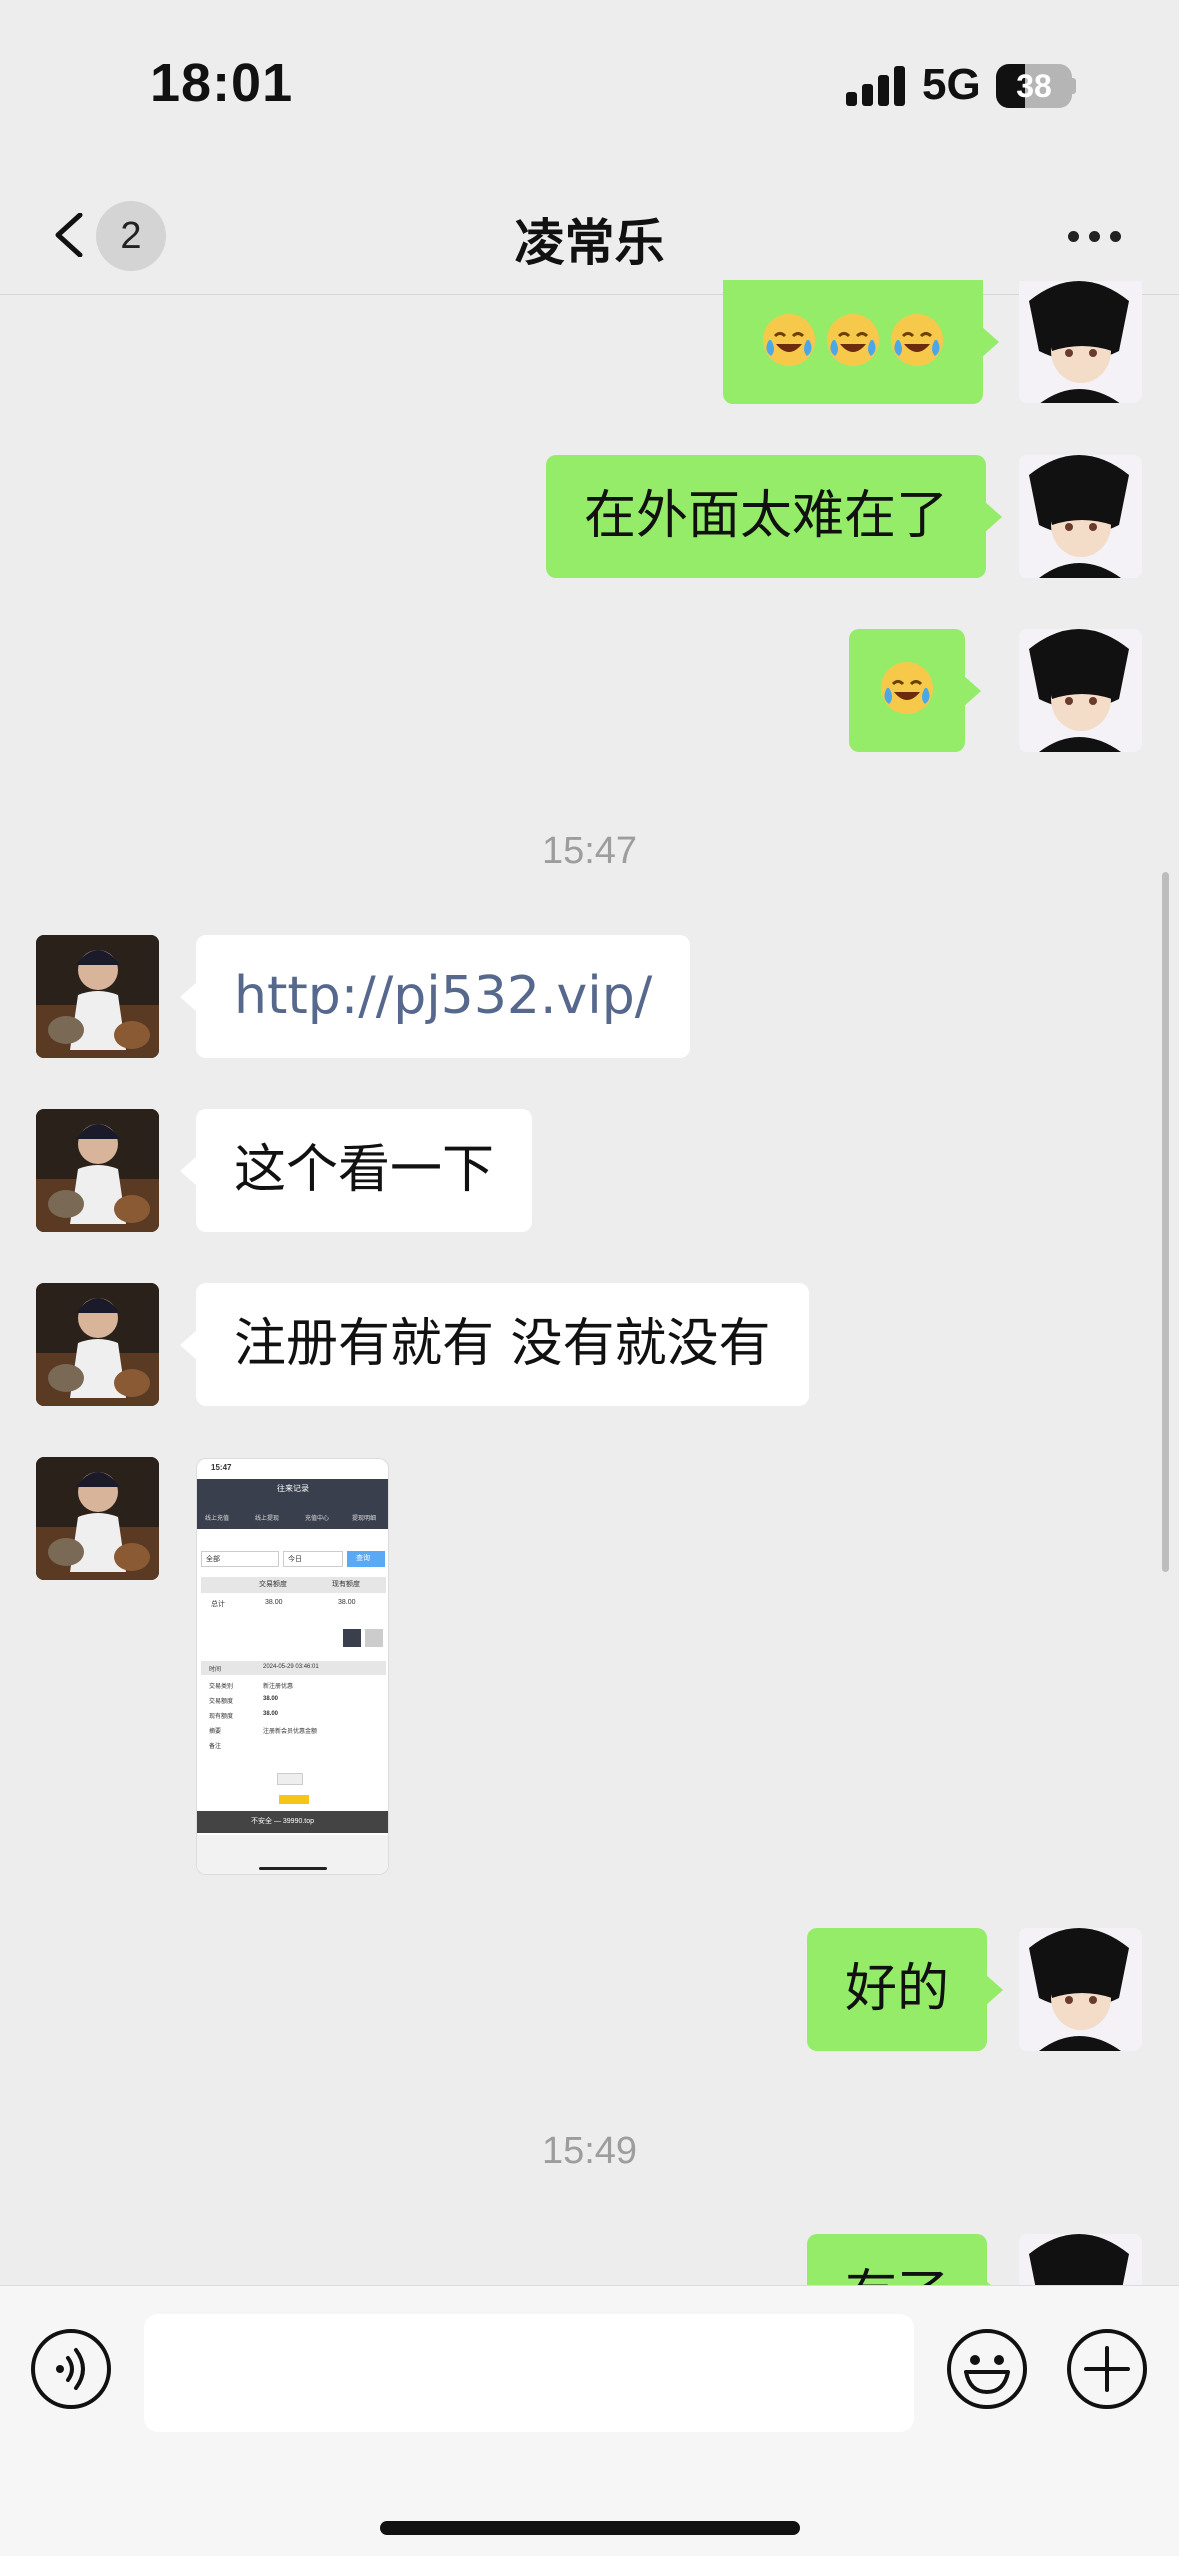 The height and width of the screenshot is (2556, 1179). What do you see at coordinates (292, 1504) in the screenshot?
I see `thumb-header: 往来记录 线上充值 线上提现 充值中心 提现明细` at bounding box center [292, 1504].